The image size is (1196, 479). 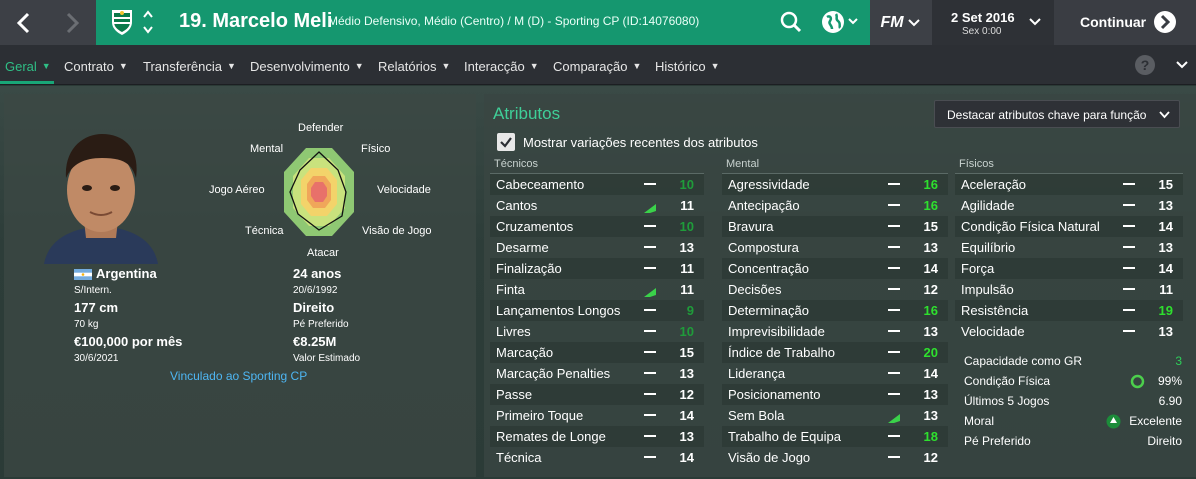 What do you see at coordinates (835, 457) in the screenshot?
I see `attribute-row: Visão de Jogo 12` at bounding box center [835, 457].